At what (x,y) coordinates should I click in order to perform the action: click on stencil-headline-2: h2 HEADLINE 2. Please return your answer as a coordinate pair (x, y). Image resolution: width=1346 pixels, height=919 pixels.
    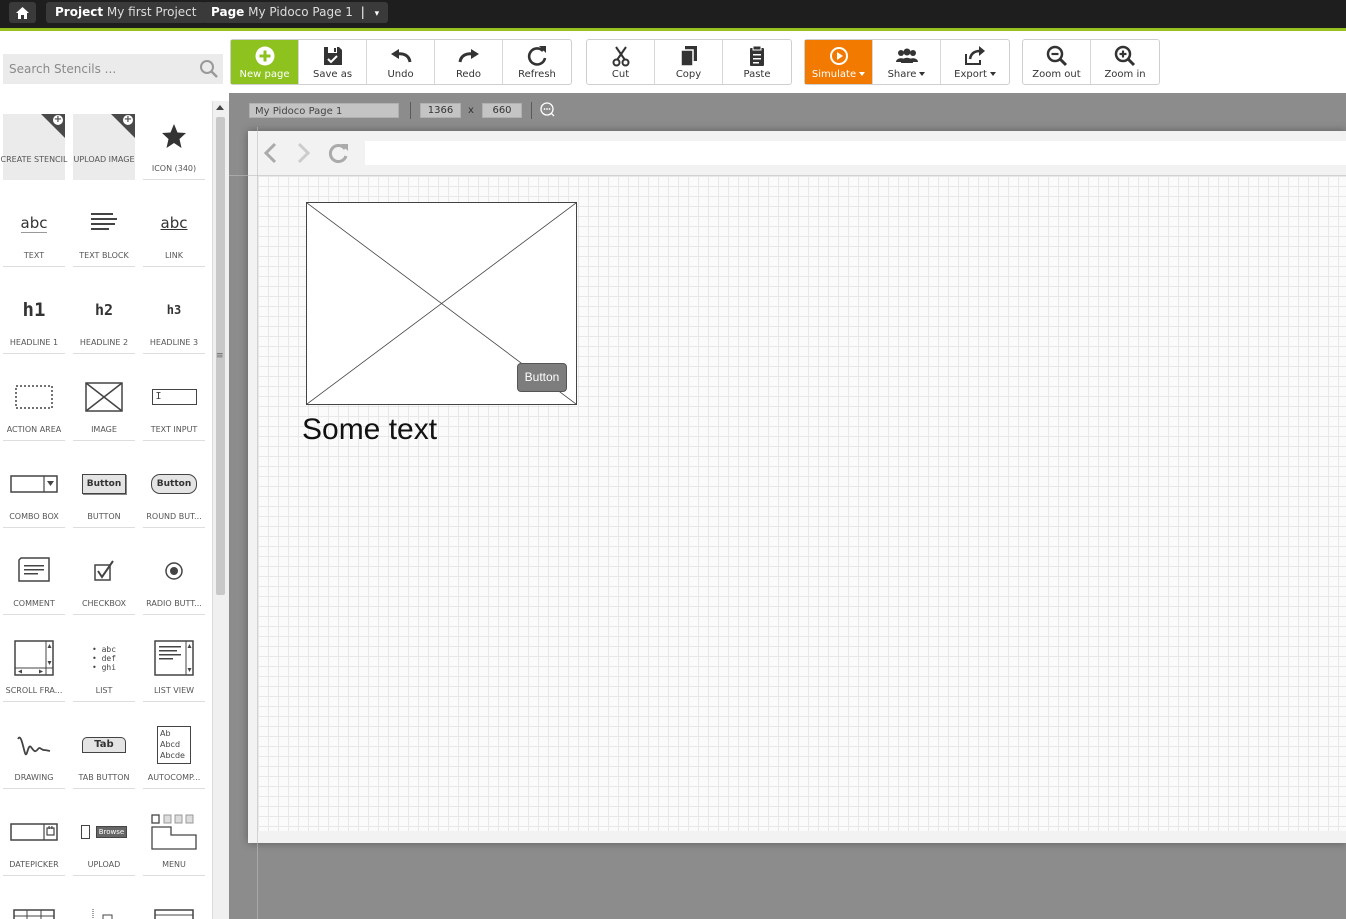
    Looking at the image, I should click on (104, 321).